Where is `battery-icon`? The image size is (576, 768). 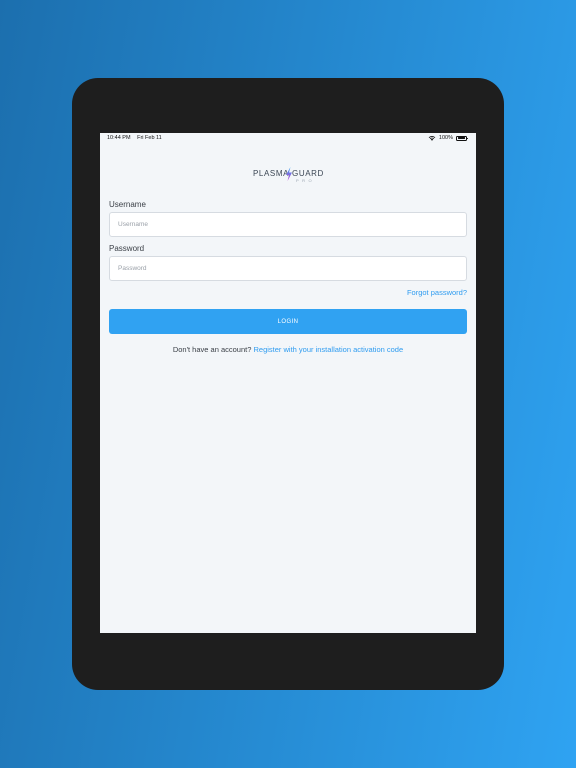
battery-icon is located at coordinates (462, 138).